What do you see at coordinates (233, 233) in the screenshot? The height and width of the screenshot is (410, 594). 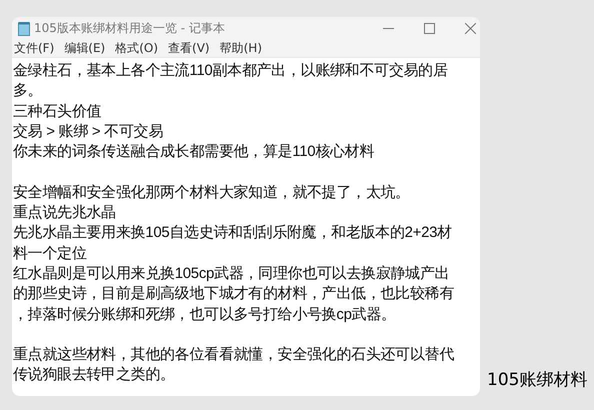 I see `text-line: 先兆水晶主要用来换105自选史诗和刮刮乐附魔，和老版本的2+23材` at bounding box center [233, 233].